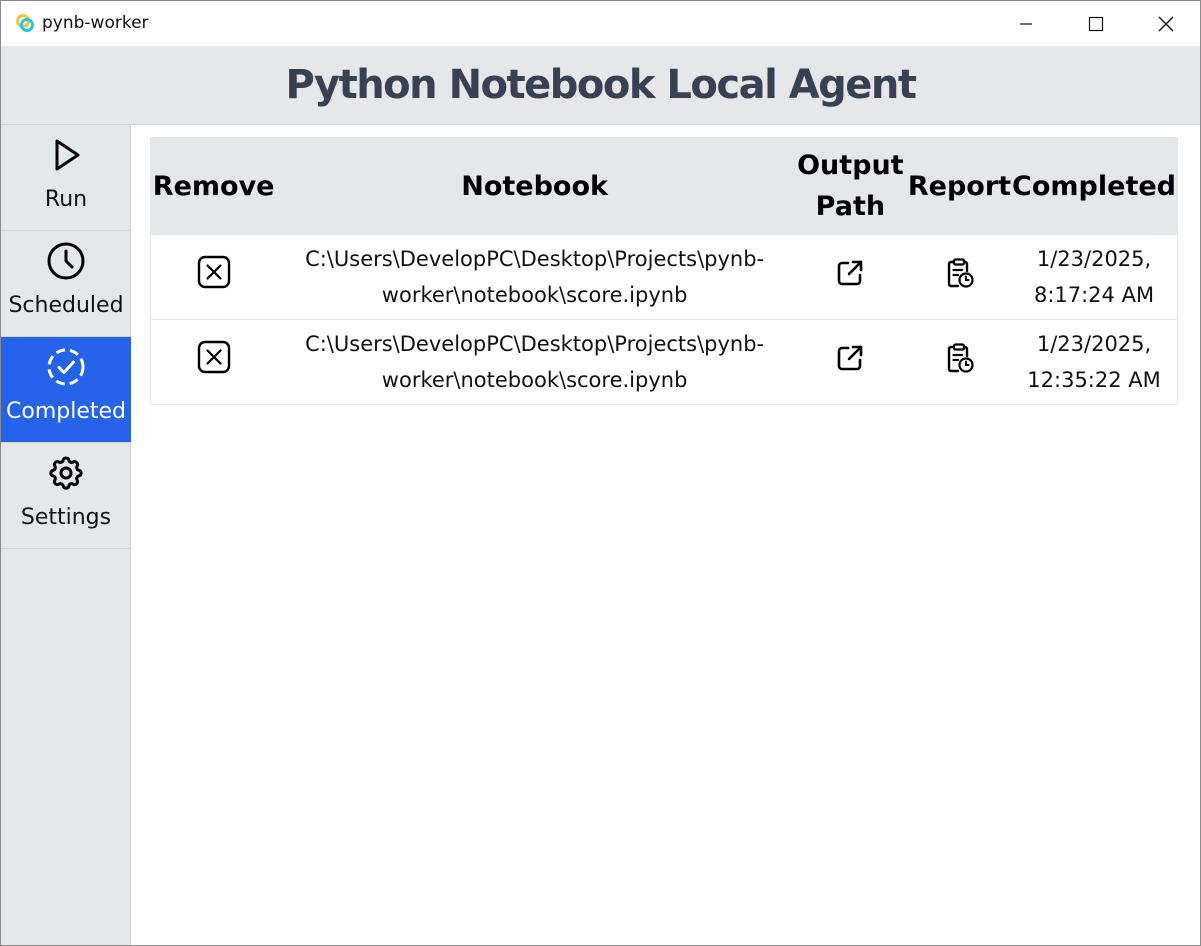  Describe the element at coordinates (1094, 362) in the screenshot. I see `completed-time: 1/23/2025, 12:35:22 AM` at that location.